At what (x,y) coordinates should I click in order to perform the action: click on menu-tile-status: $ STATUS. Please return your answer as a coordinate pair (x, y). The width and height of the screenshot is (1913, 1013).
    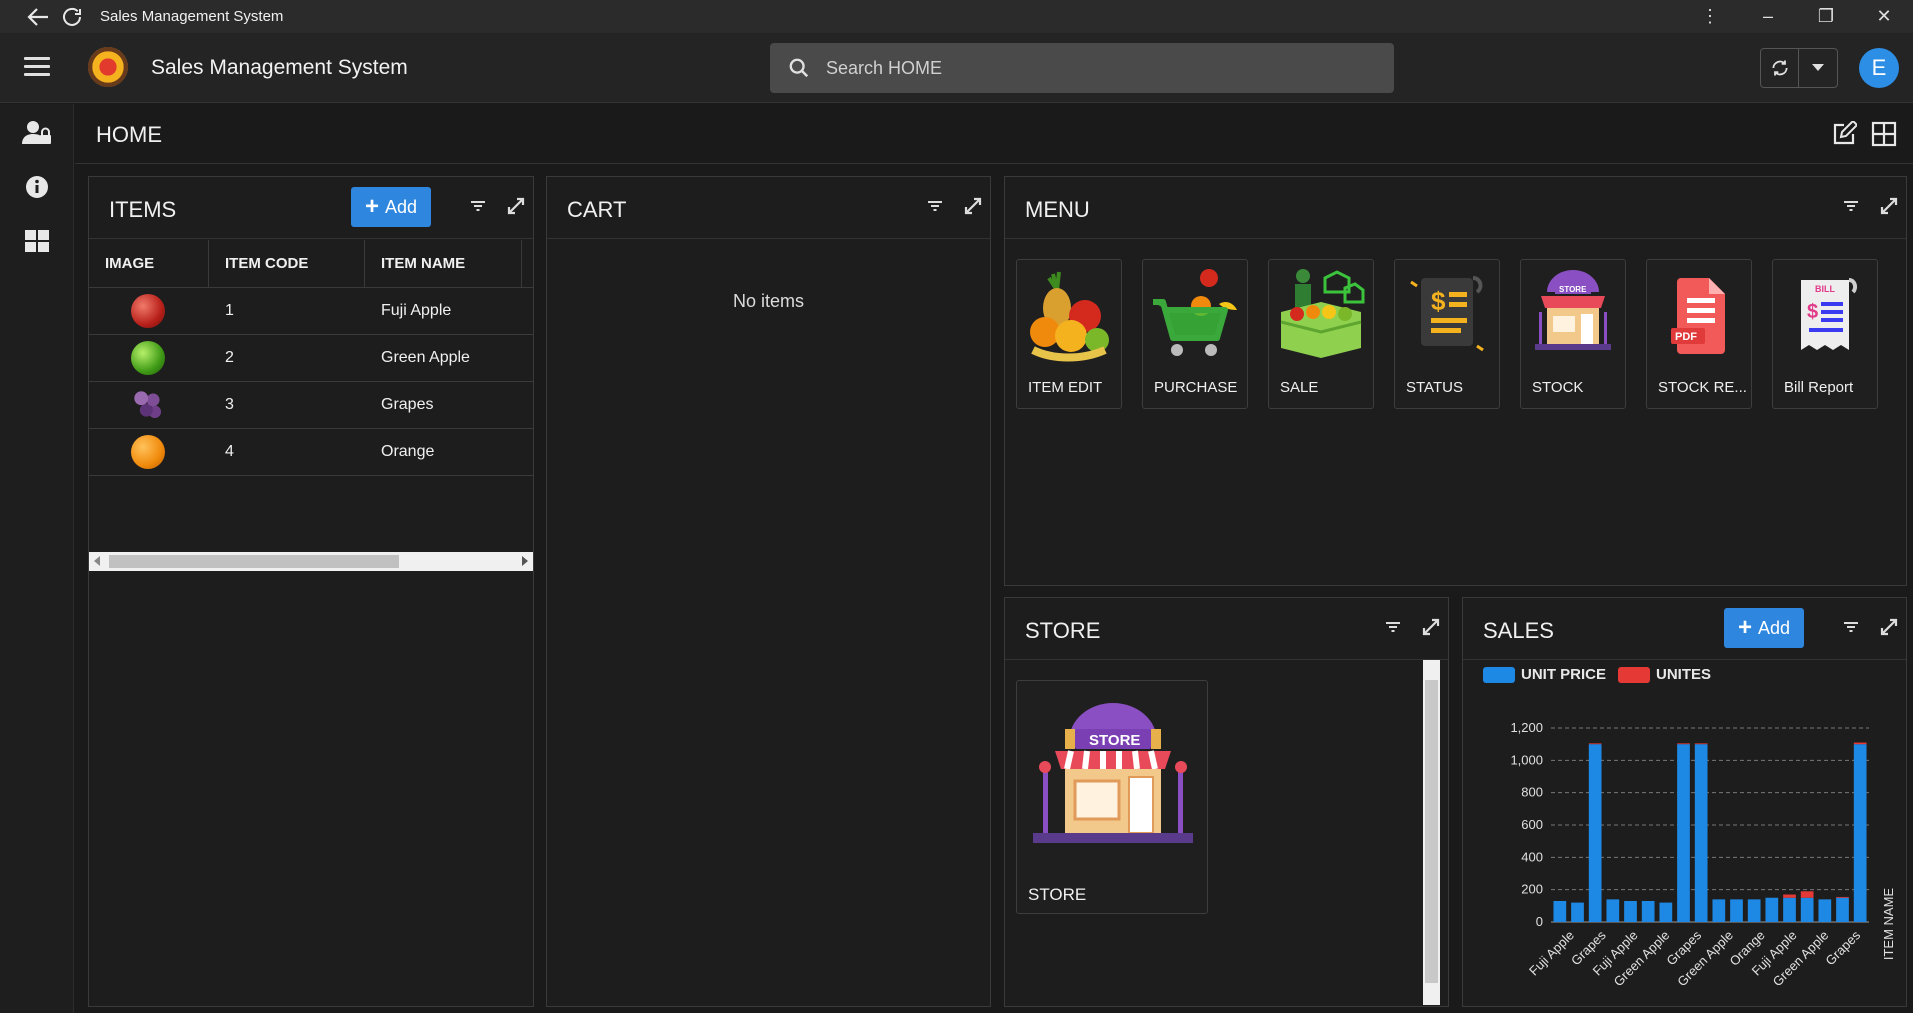
    Looking at the image, I should click on (1447, 334).